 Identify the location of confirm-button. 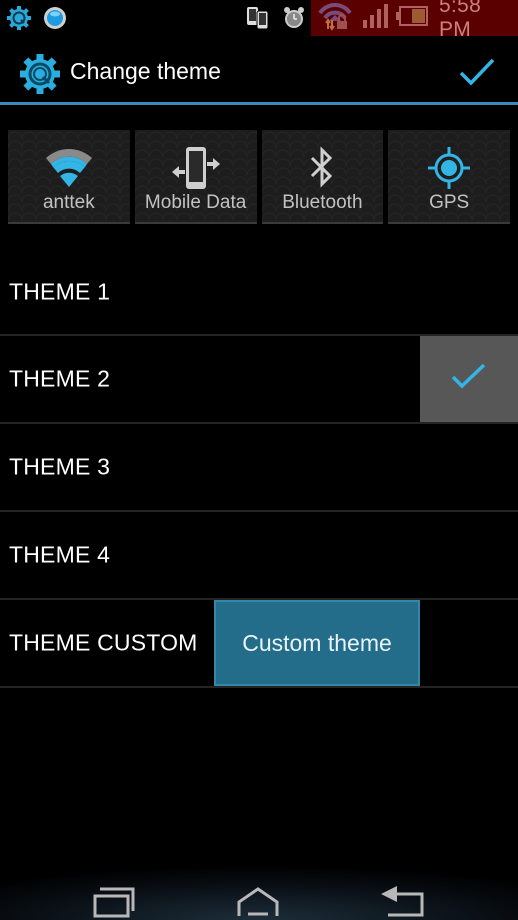
(477, 72).